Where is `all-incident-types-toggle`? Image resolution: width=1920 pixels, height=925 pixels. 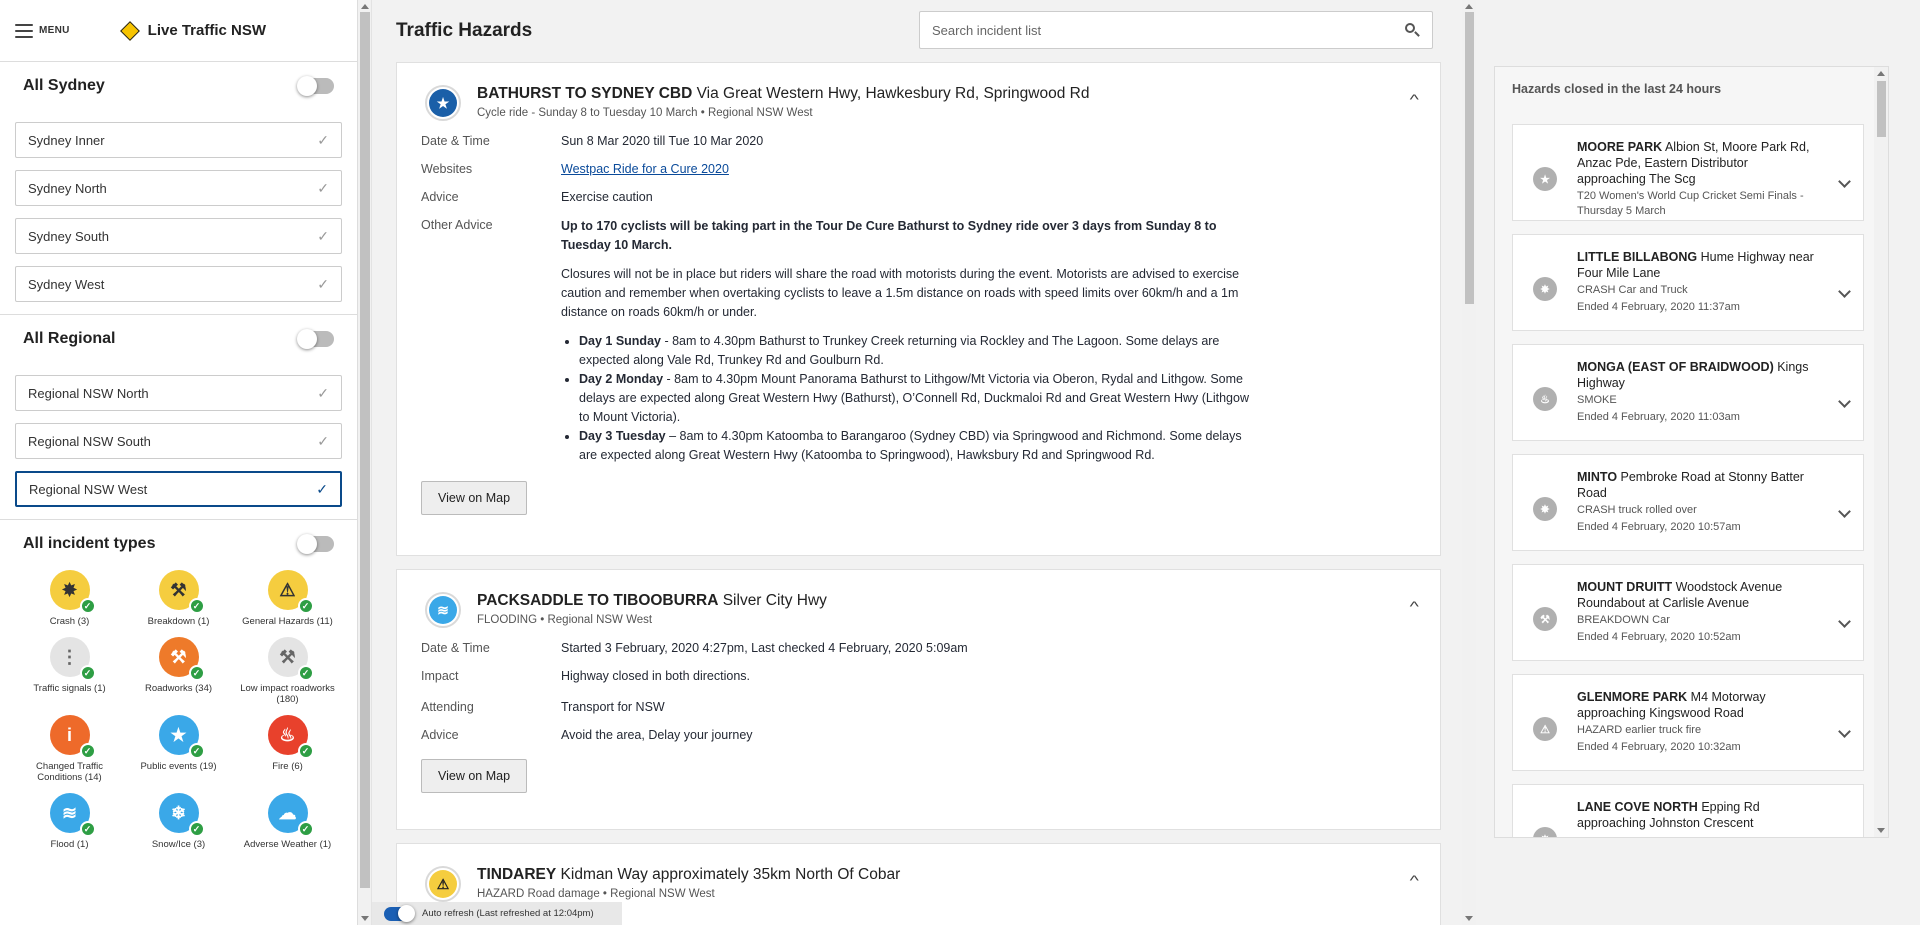
all-incident-types-toggle is located at coordinates (315, 544).